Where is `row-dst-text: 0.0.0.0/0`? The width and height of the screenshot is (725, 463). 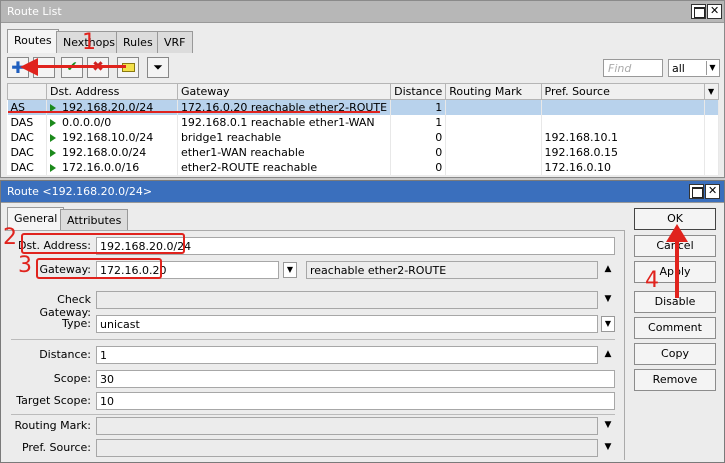
row-dst-text: 0.0.0.0/0 is located at coordinates (87, 122).